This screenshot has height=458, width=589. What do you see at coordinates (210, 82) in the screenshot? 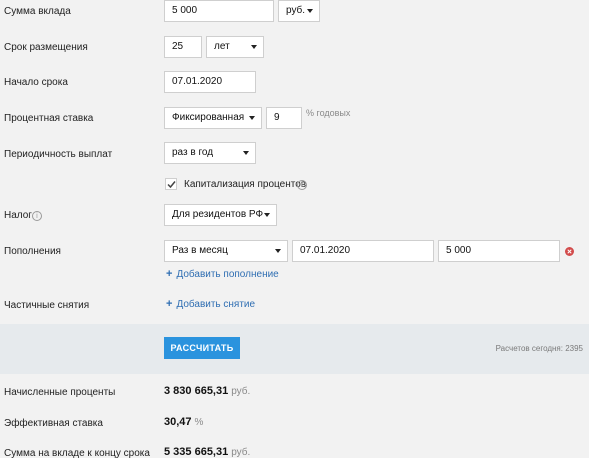
I see `start-date-input: 07.01.2020` at bounding box center [210, 82].